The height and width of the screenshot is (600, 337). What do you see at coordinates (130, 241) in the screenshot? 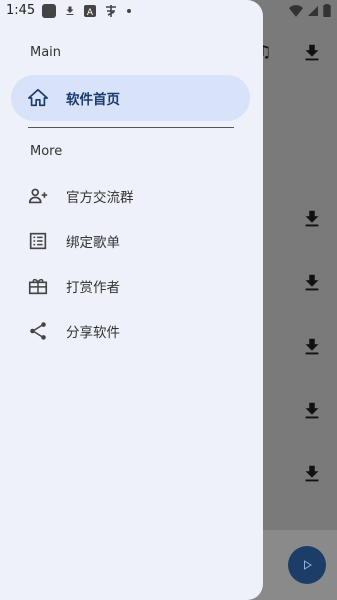
I see `drawer-item-bind-playlist: 绑定歌单` at bounding box center [130, 241].